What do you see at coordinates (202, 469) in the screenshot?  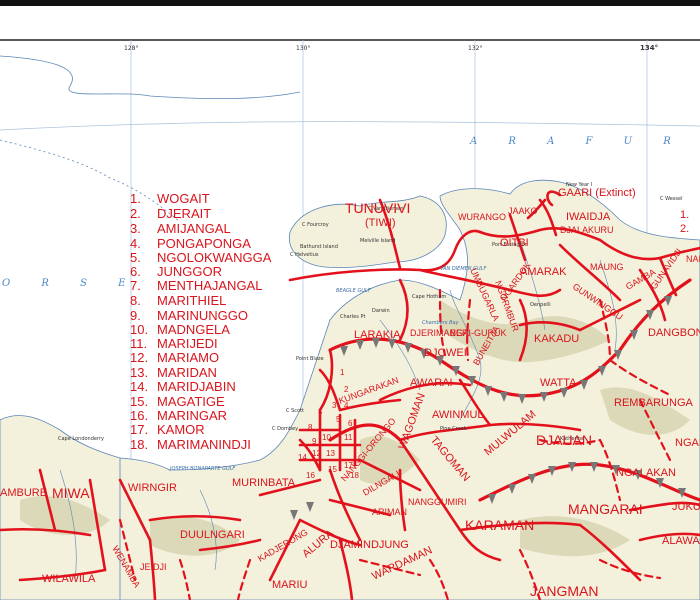 I see `place-bonaparte-gulf: JOSEPH BONAPARTE GULF` at bounding box center [202, 469].